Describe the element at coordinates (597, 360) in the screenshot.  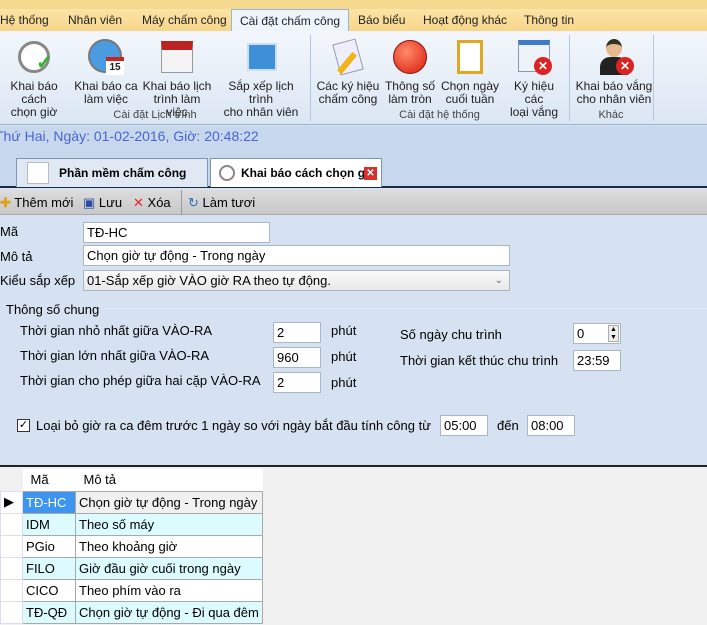
I see `end-input: 23:59` at that location.